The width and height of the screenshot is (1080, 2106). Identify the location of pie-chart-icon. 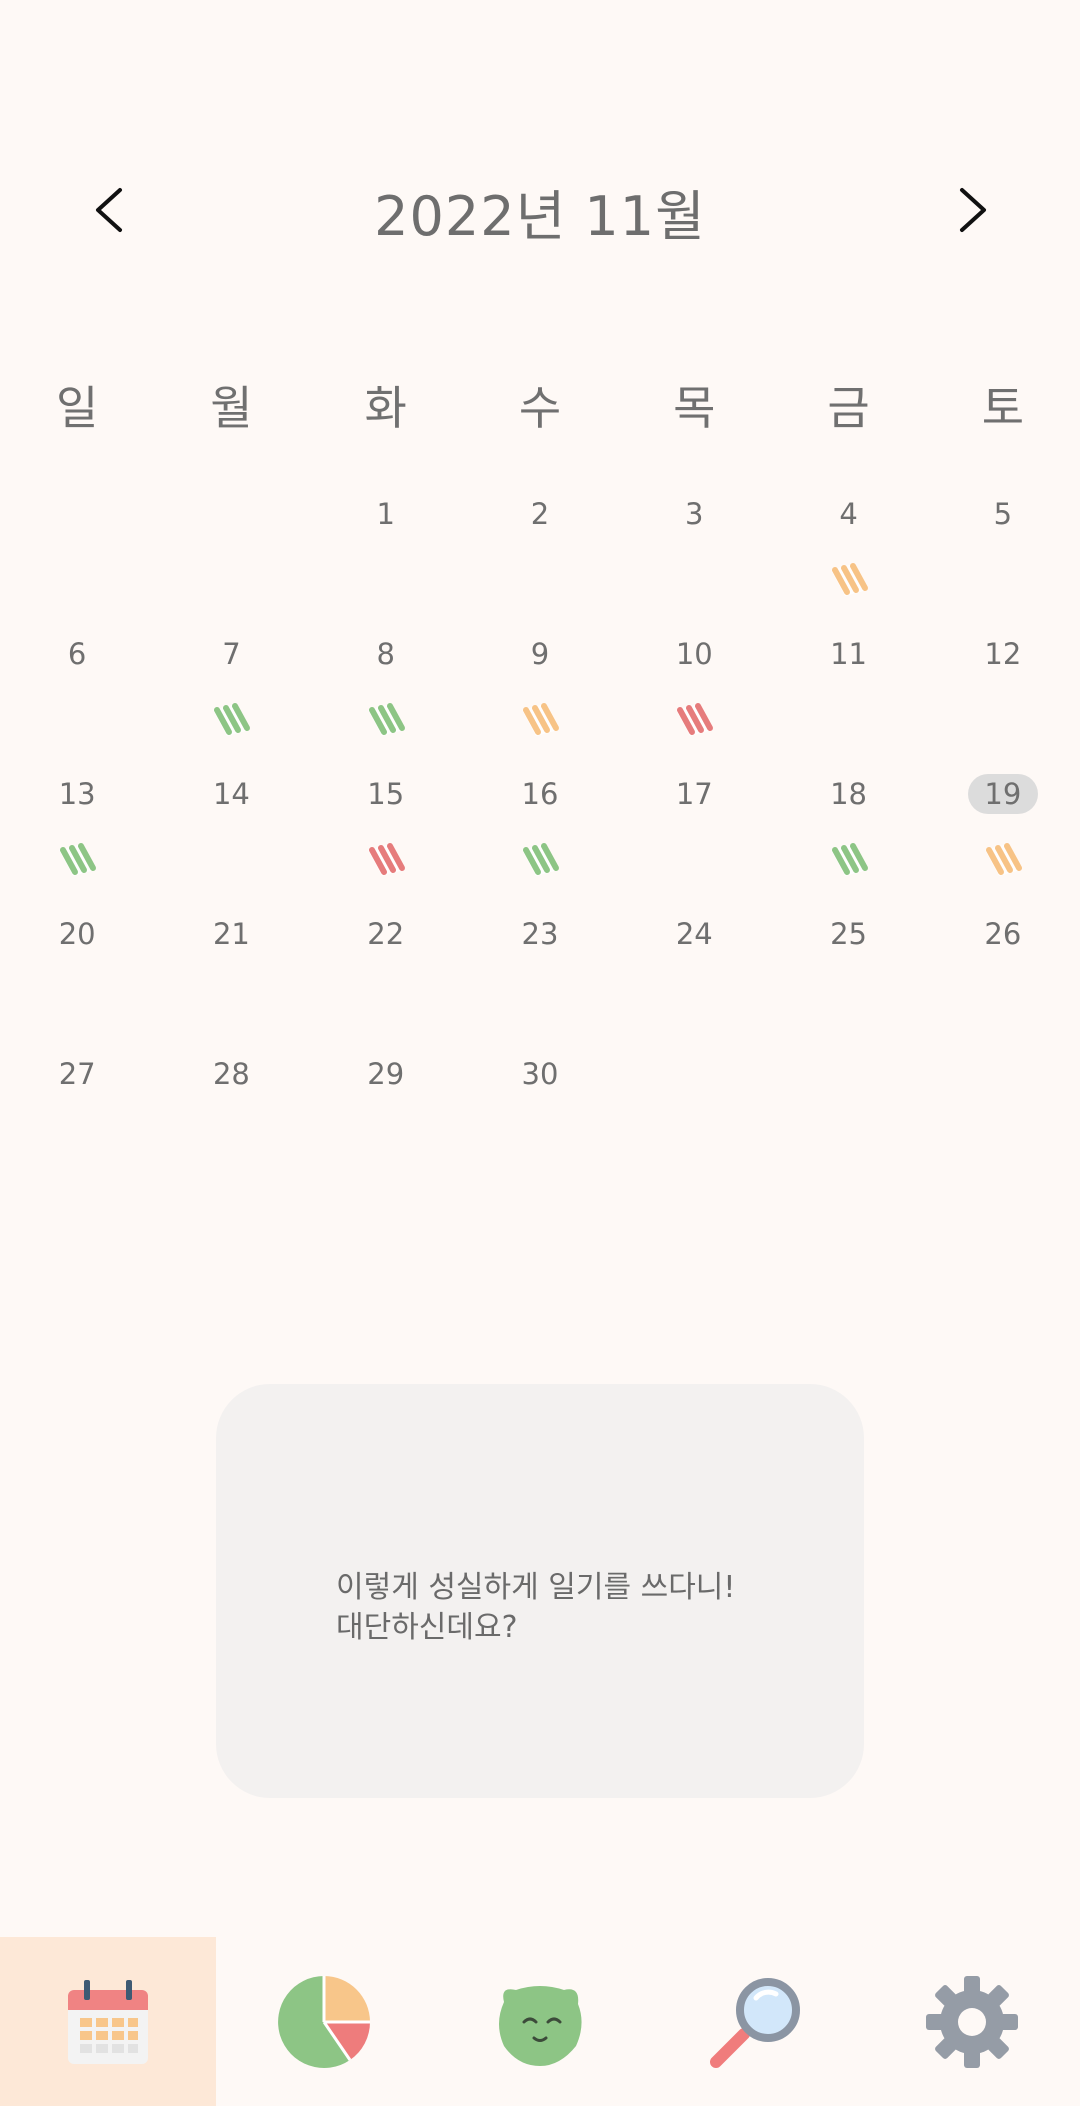
(324, 2021).